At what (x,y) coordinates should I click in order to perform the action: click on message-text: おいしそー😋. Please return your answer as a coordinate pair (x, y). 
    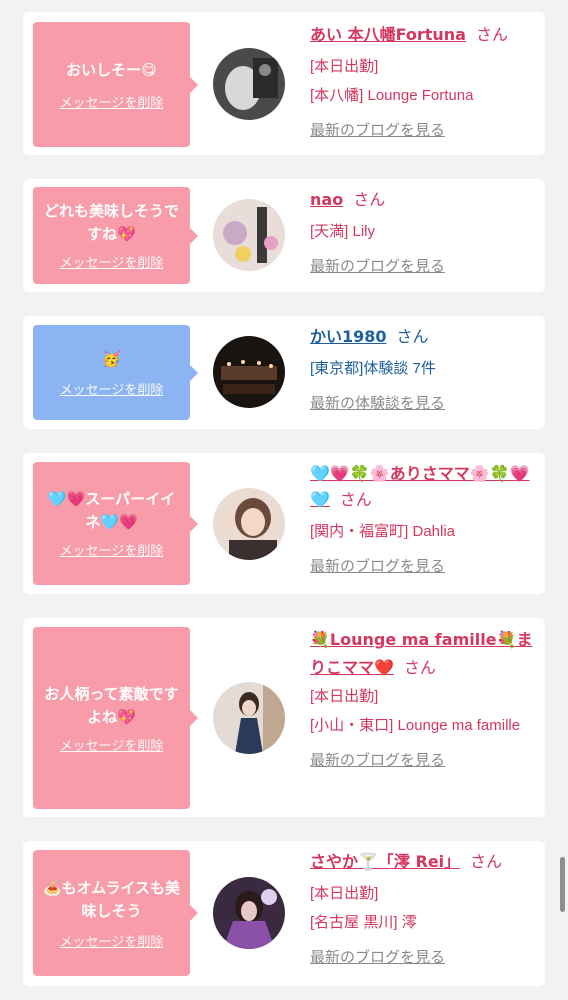
    Looking at the image, I should click on (111, 69).